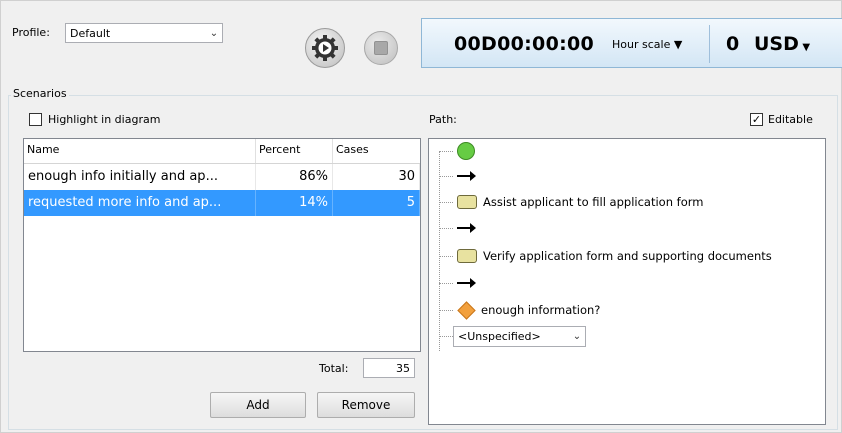 This screenshot has width=842, height=433. Describe the element at coordinates (376, 203) in the screenshot. I see `row-cases: 5` at that location.